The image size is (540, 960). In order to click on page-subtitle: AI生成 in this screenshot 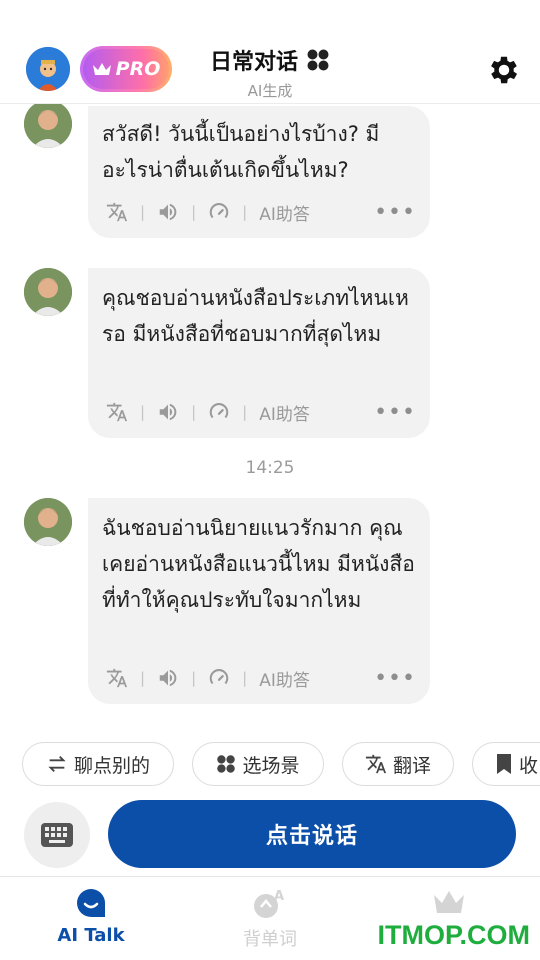, I will do `click(270, 91)`.